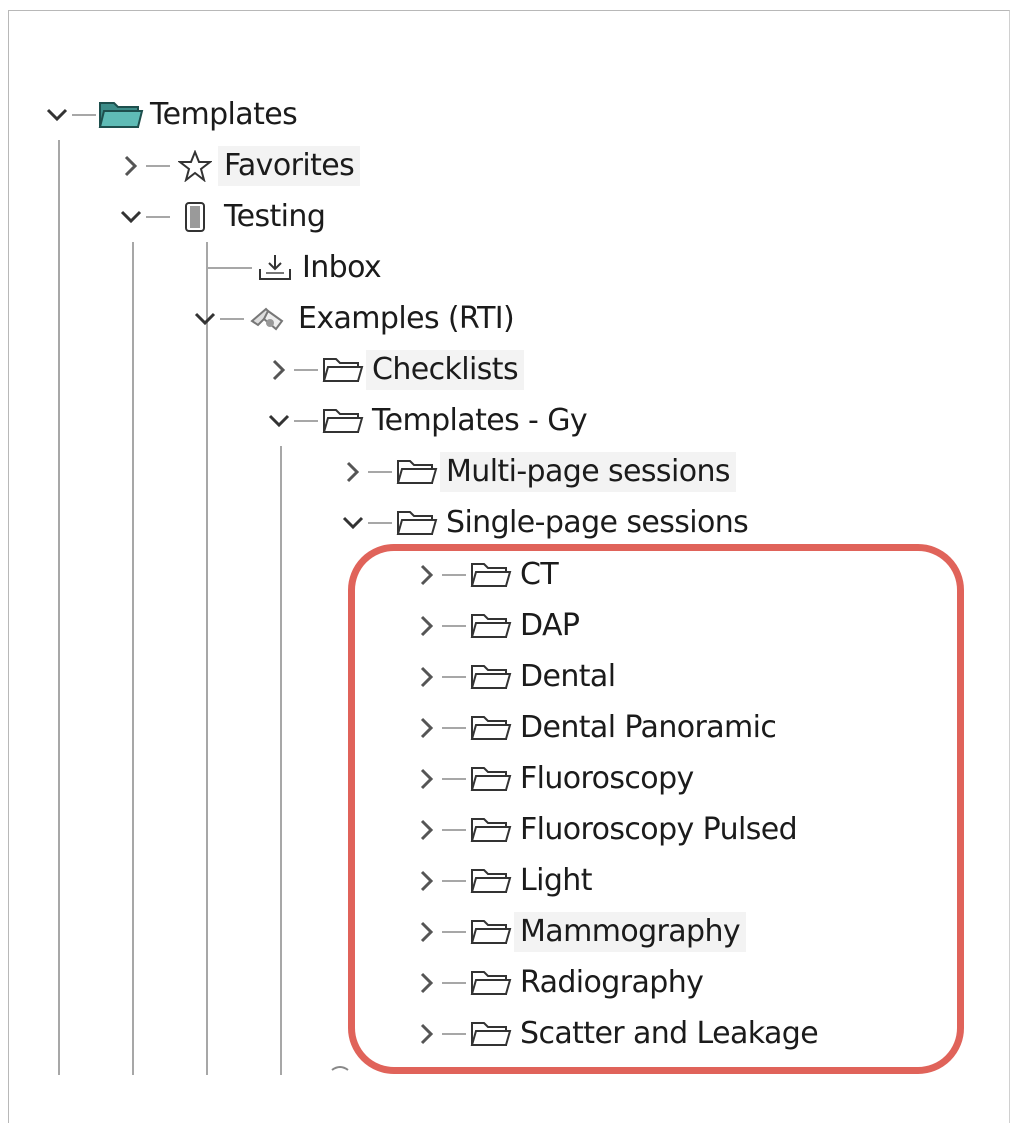  I want to click on tree-node-multi-page-sessions: Multi-page sessions, so click(537, 472).